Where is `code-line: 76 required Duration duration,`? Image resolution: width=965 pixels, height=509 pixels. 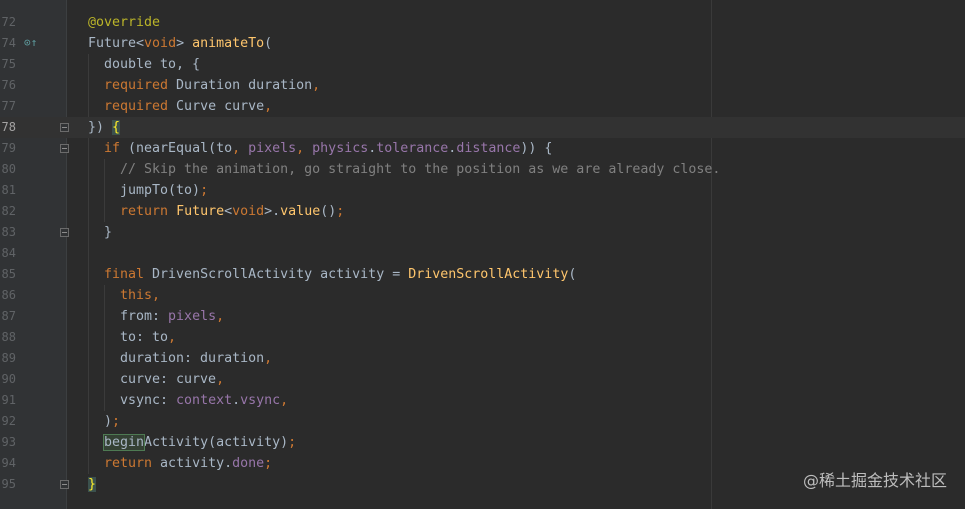
code-line: 76 required Duration duration, is located at coordinates (482, 85).